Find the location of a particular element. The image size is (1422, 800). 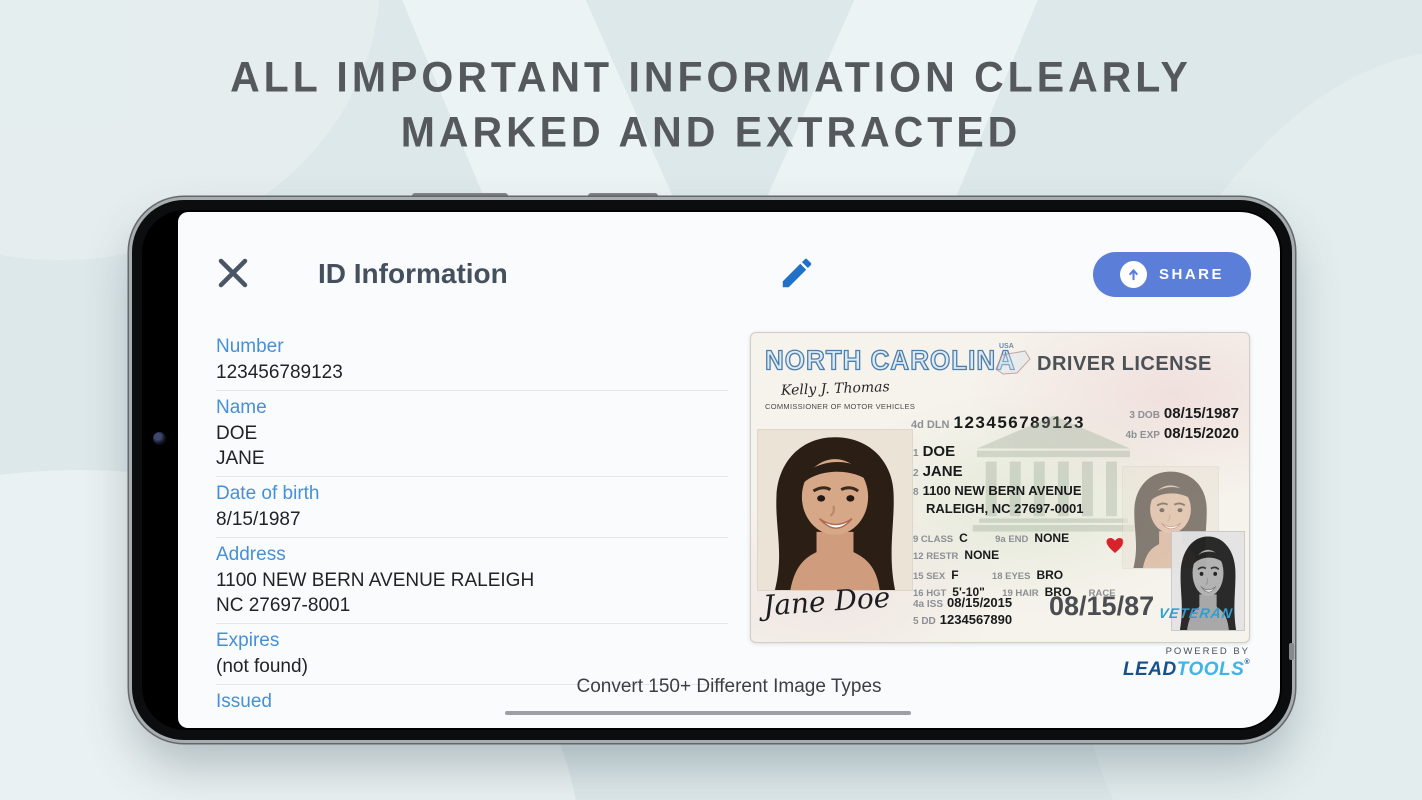

field-label: Name is located at coordinates (241, 407).